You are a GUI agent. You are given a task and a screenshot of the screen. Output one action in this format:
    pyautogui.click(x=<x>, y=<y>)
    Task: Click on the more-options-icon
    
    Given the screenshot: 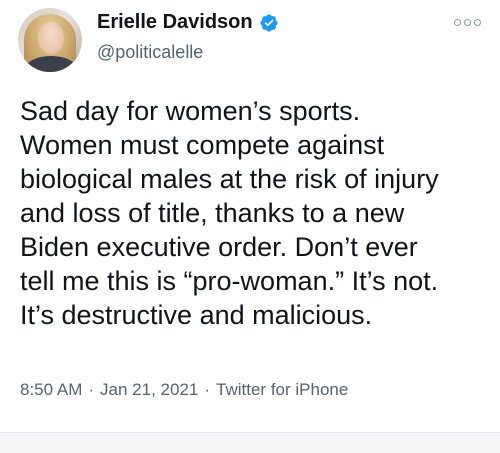 What is the action you would take?
    pyautogui.click(x=467, y=22)
    